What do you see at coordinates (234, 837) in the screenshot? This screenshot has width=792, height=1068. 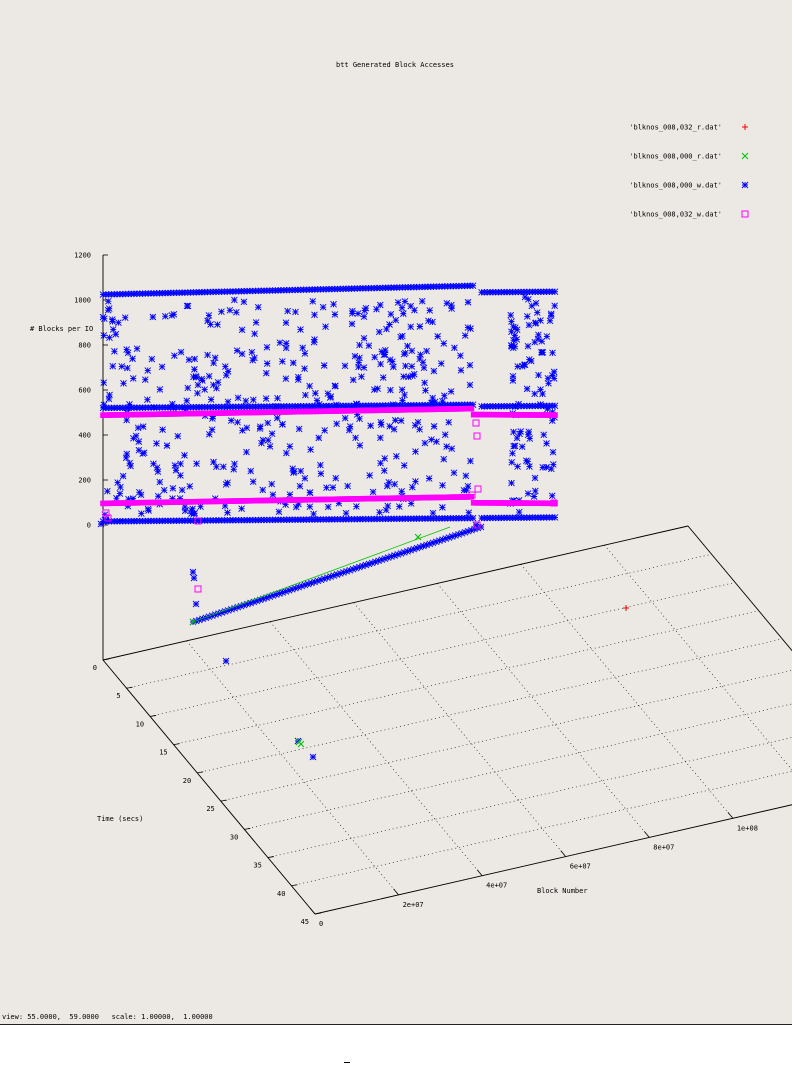 I see `y-tick-label: 30` at bounding box center [234, 837].